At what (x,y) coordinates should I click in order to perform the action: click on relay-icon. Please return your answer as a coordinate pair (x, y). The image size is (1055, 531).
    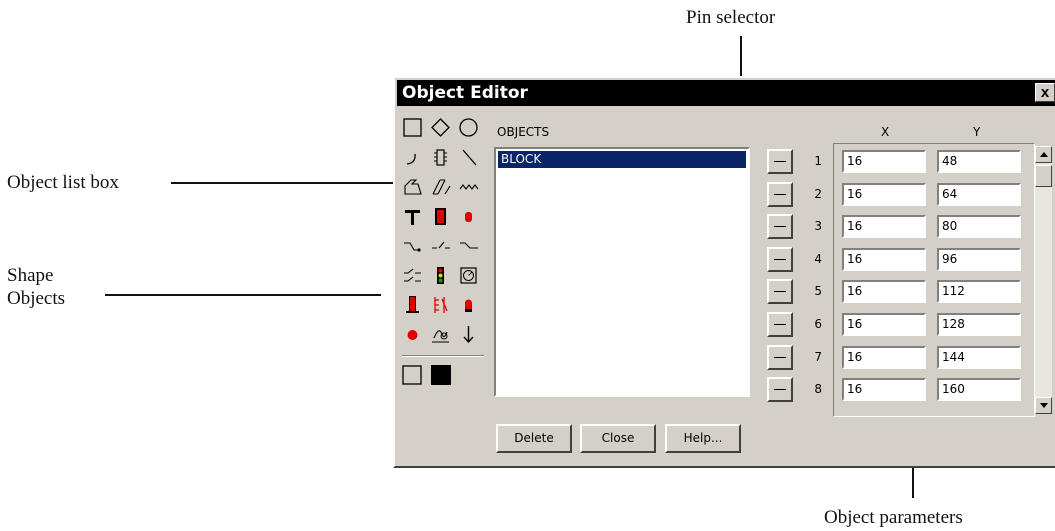
    Looking at the image, I should click on (440, 304).